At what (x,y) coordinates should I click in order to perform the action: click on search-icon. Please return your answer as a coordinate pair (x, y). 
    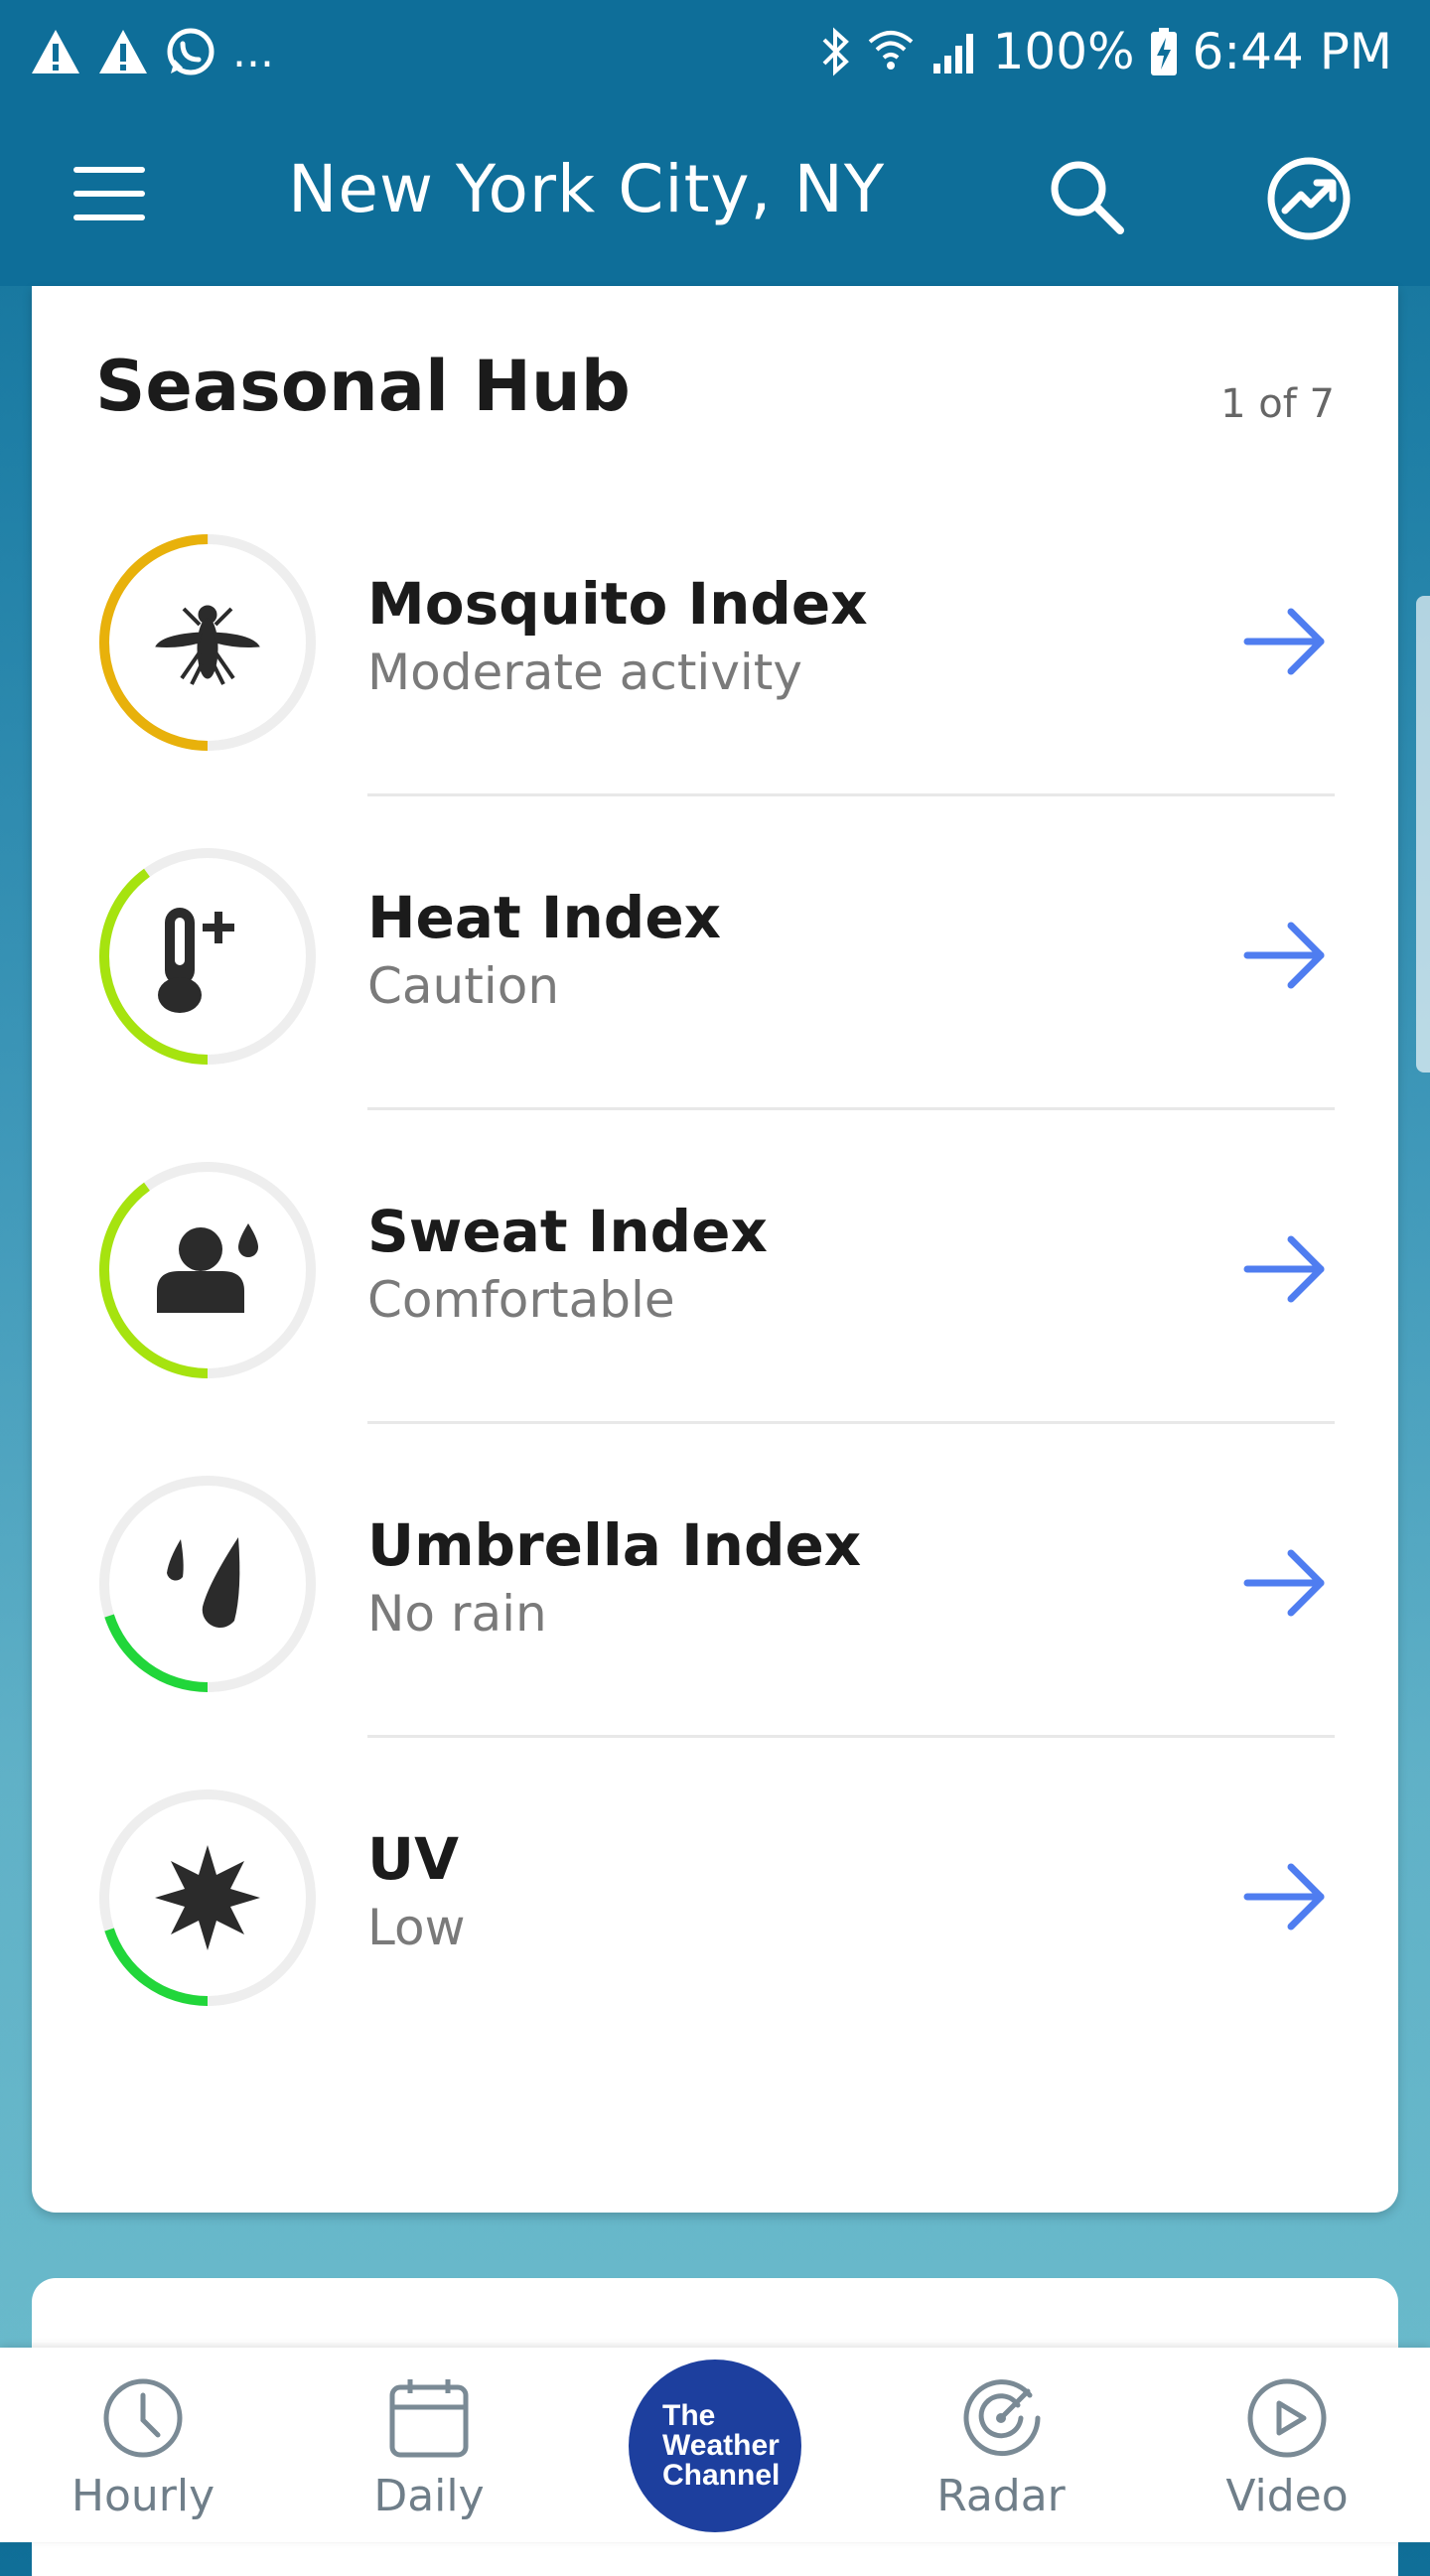
    Looking at the image, I should click on (1087, 197).